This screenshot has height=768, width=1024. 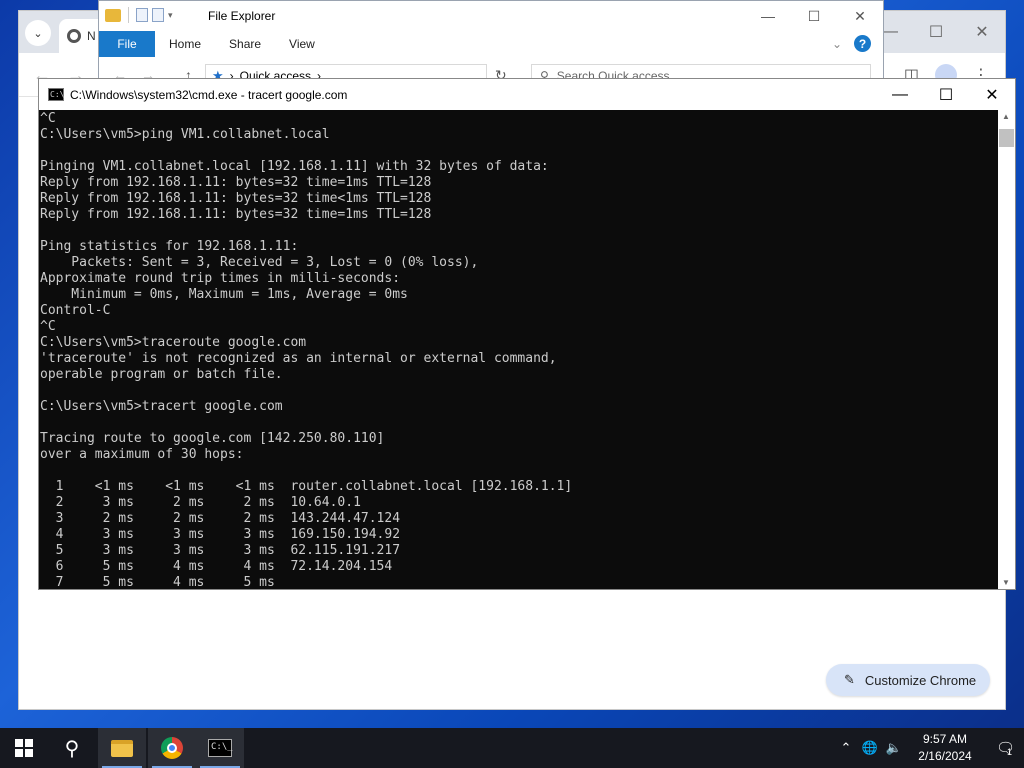 I want to click on cmd-output-line: C:\Users\vm5>ping VM1.collabnet.local, so click(x=185, y=134).